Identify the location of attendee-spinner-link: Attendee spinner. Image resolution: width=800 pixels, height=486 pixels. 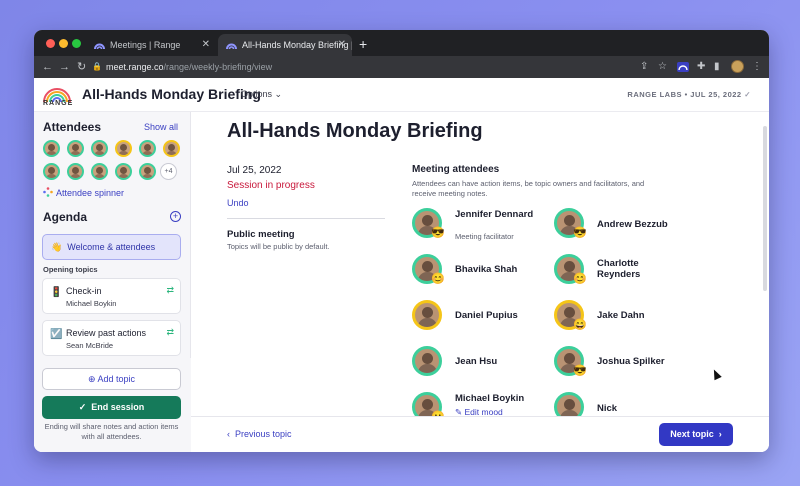
(83, 192).